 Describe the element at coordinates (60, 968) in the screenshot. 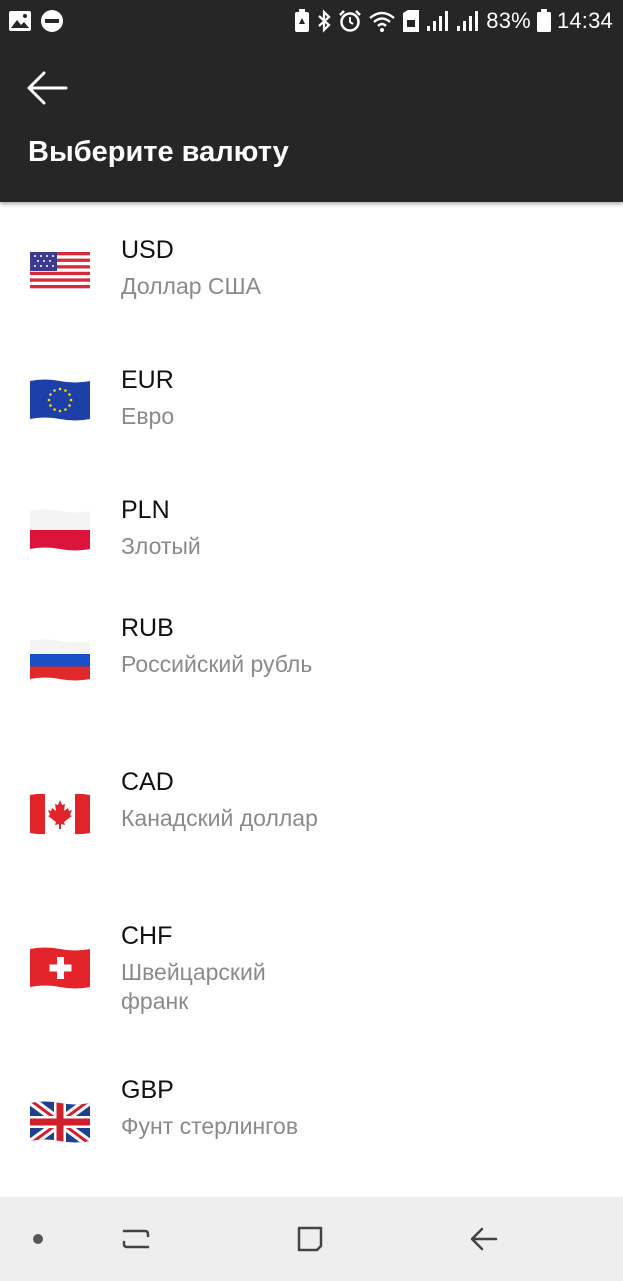

I see `ch-flag-icon` at that location.